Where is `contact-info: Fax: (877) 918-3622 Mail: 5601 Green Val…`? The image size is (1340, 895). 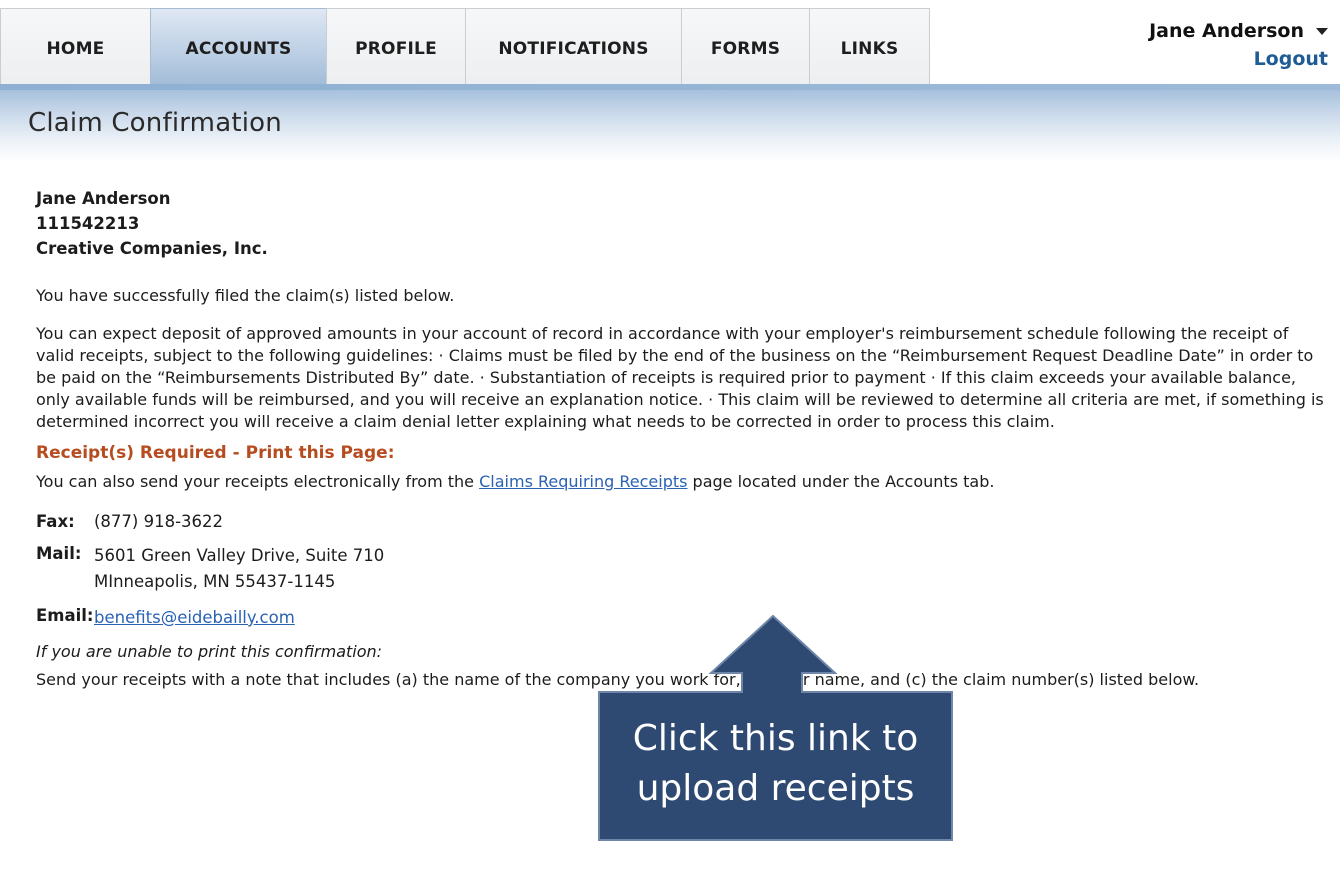 contact-info: Fax: (877) 918-3622 Mail: 5601 Green Val… is located at coordinates (681, 571).